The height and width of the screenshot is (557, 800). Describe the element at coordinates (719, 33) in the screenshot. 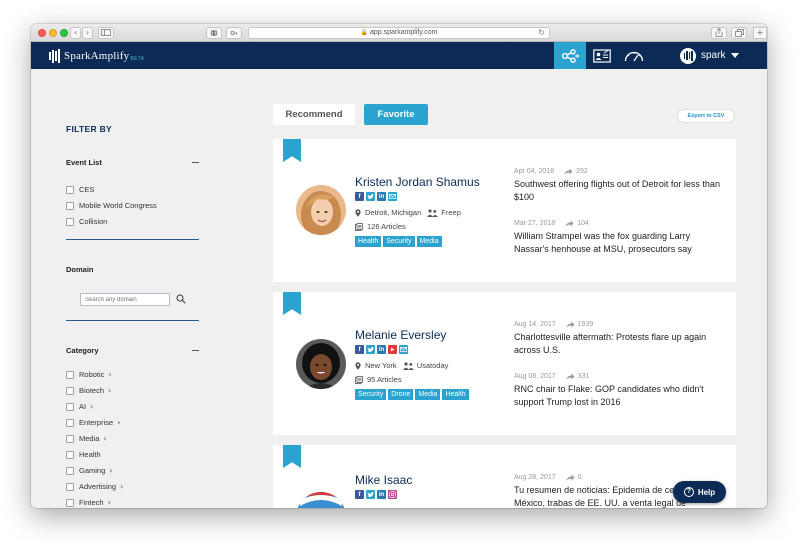

I see `share-button` at that location.